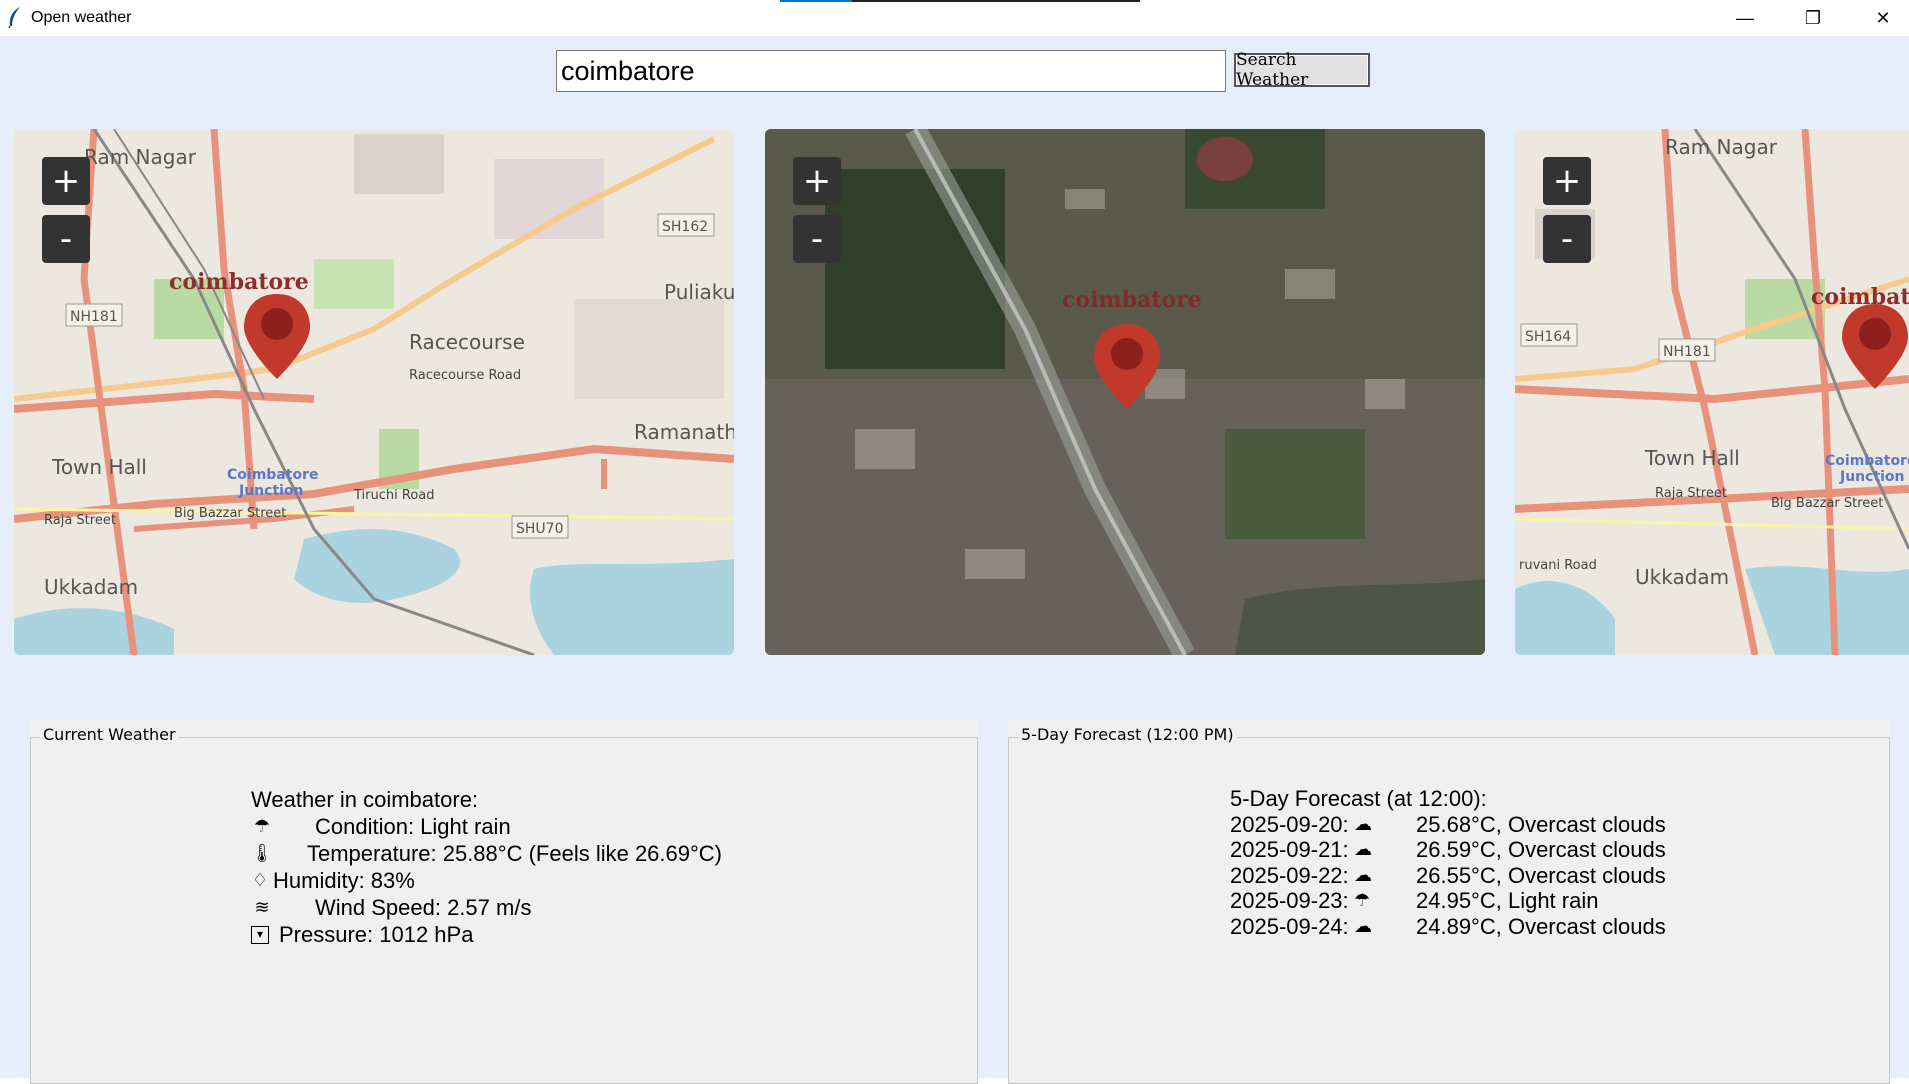 The width and height of the screenshot is (1909, 1084). I want to click on map-city-label: coimbato, so click(1860, 297).